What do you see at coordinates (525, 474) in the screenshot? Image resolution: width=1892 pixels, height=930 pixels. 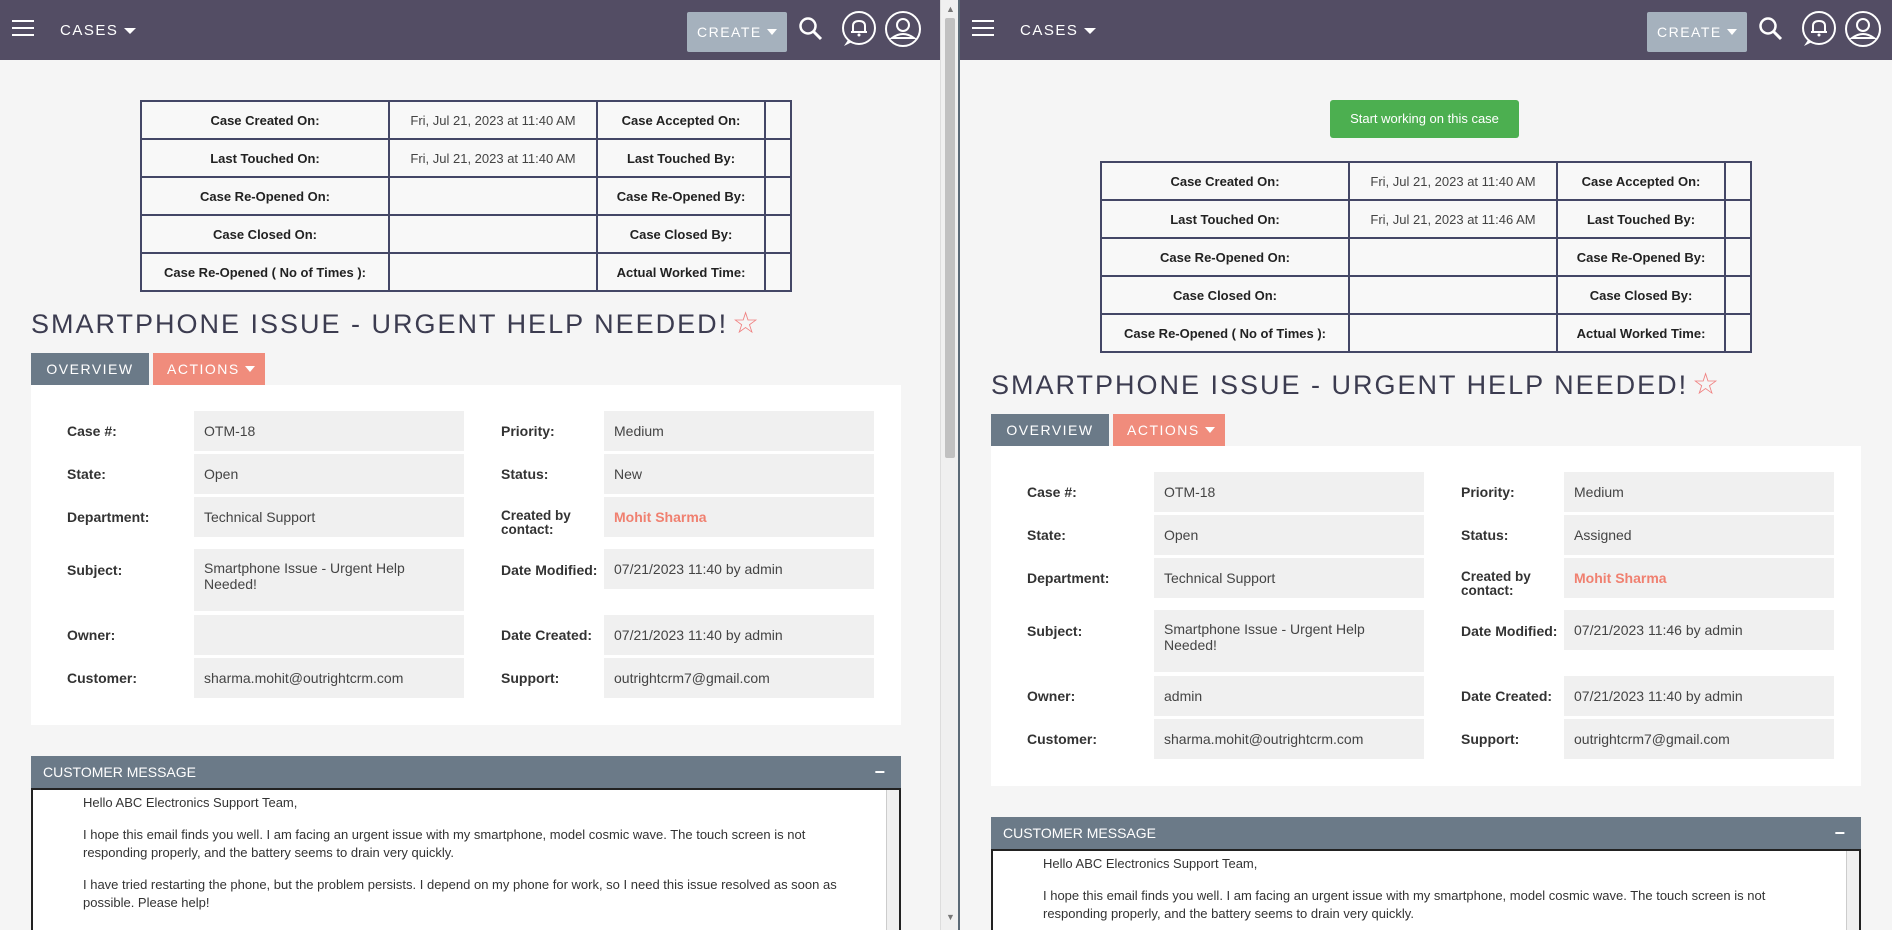 I see `status-label: Status:` at bounding box center [525, 474].